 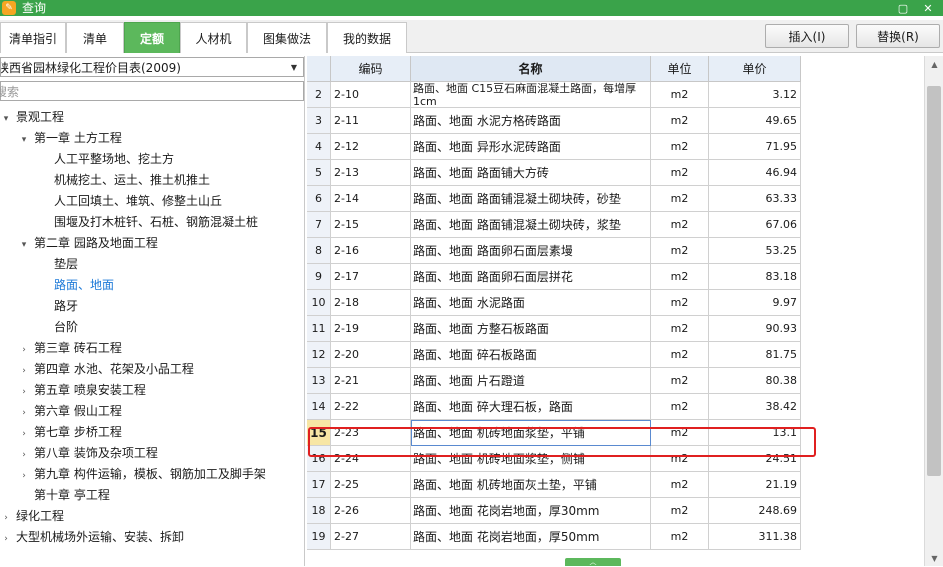 I want to click on cell-name: 路面、地面 片石蹬道, so click(x=531, y=381).